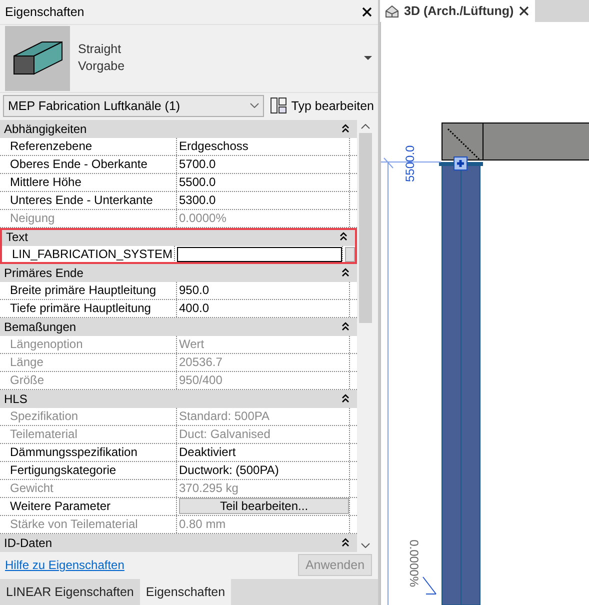 The height and width of the screenshot is (605, 589). What do you see at coordinates (189, 58) in the screenshot?
I see `type-selector: Straight Vorgabe` at bounding box center [189, 58].